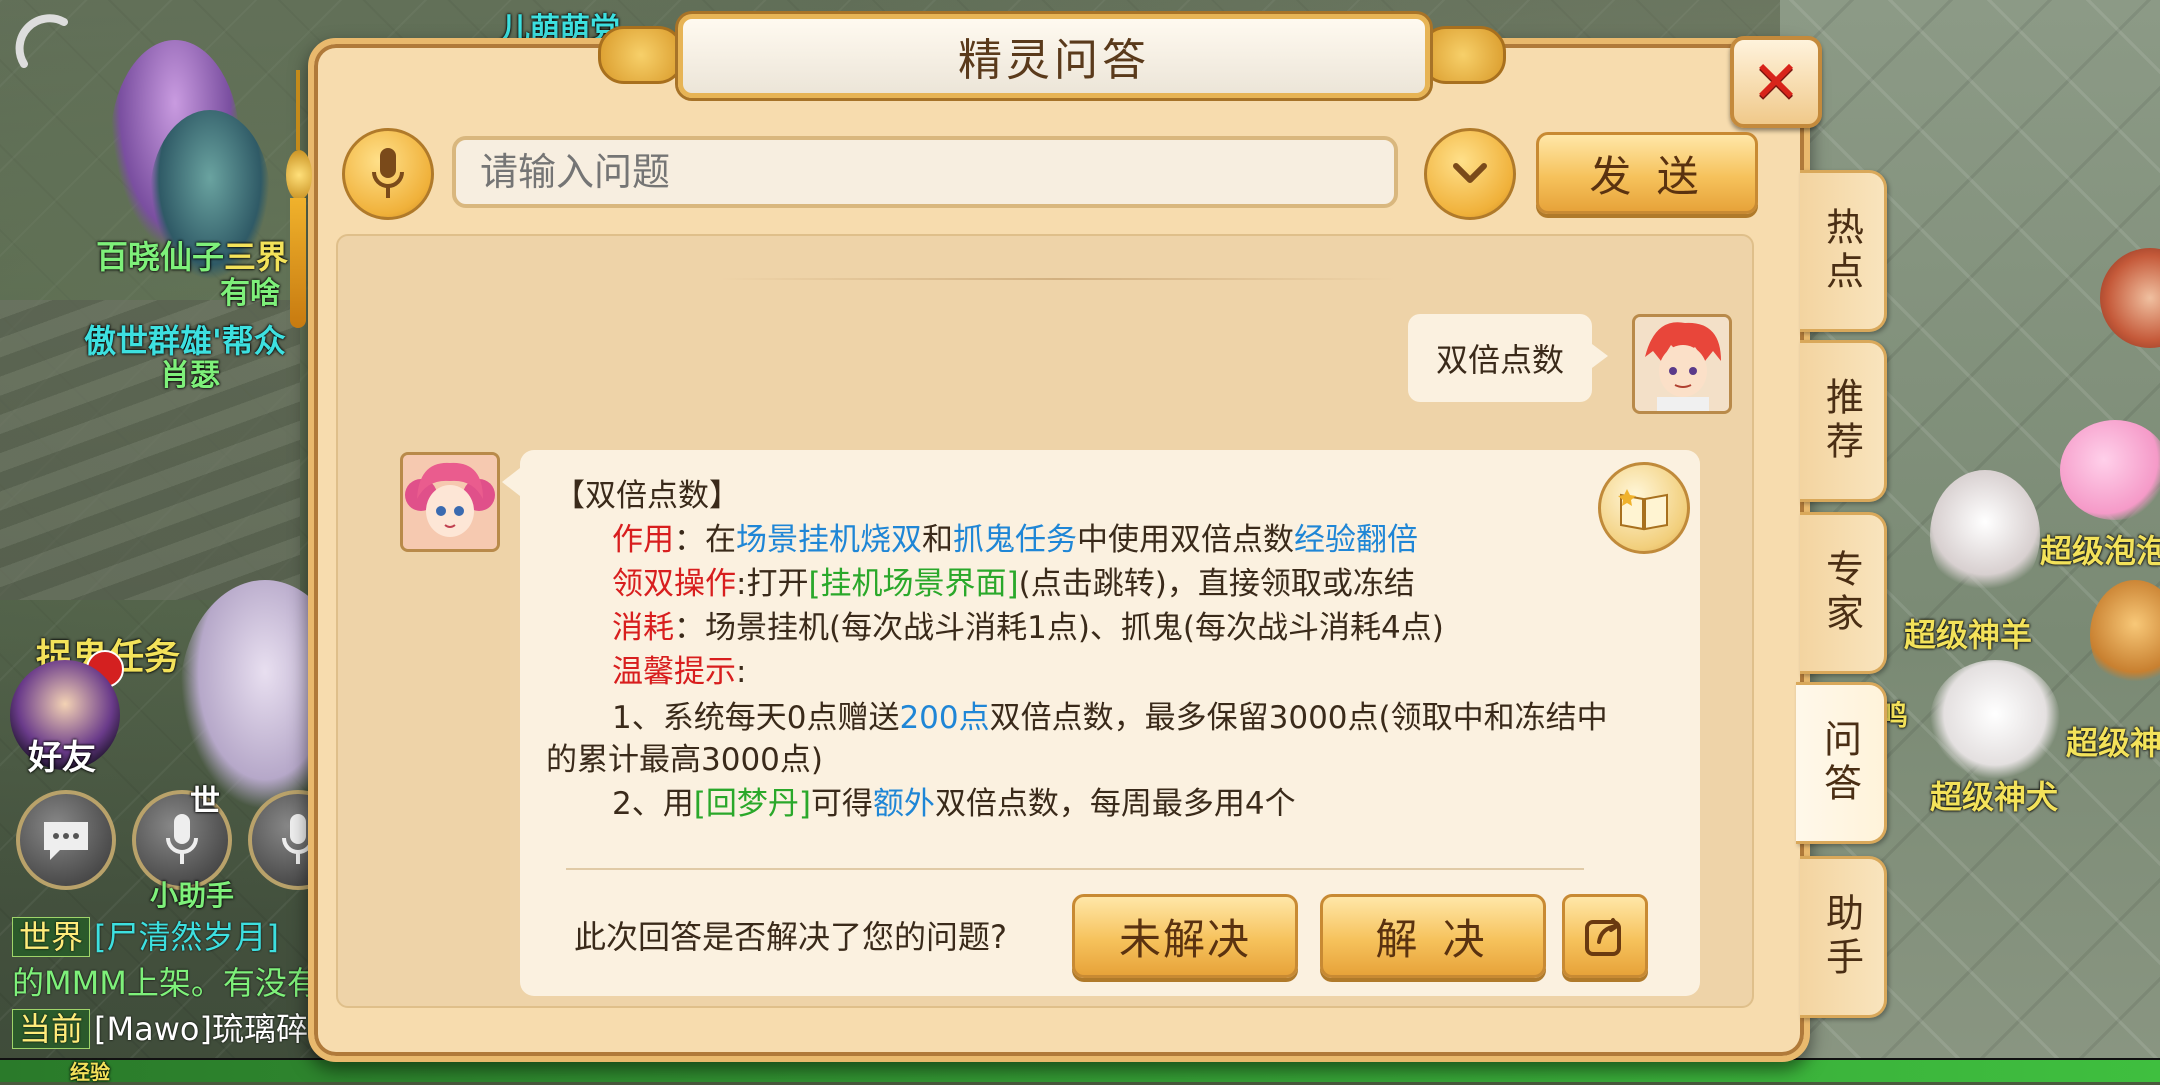 The width and height of the screenshot is (2160, 1085). What do you see at coordinates (1841, 763) in the screenshot?
I see `tab-qa: 问答` at bounding box center [1841, 763].